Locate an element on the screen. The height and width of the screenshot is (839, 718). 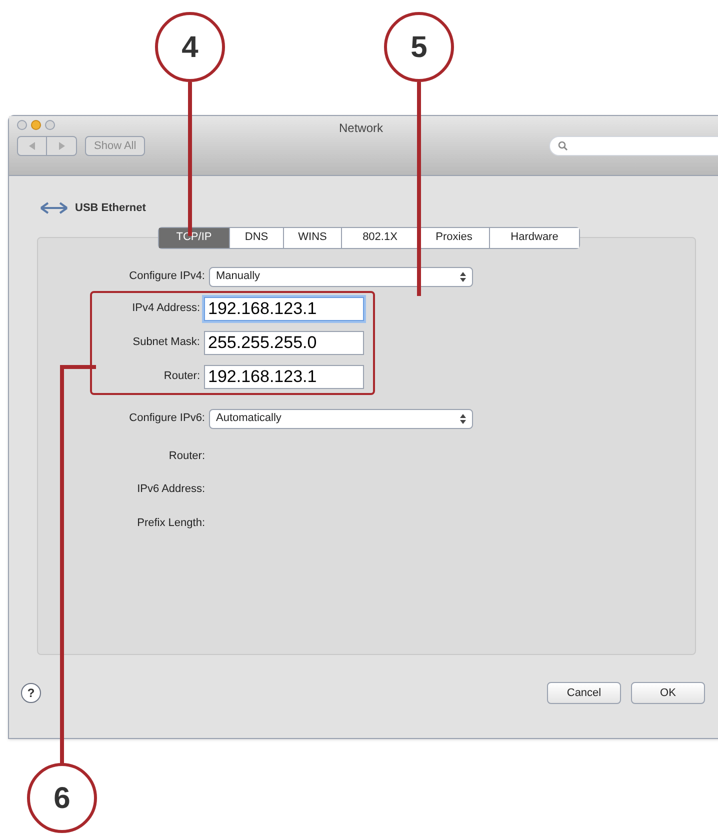
back-arrow-icon is located at coordinates (32, 146).